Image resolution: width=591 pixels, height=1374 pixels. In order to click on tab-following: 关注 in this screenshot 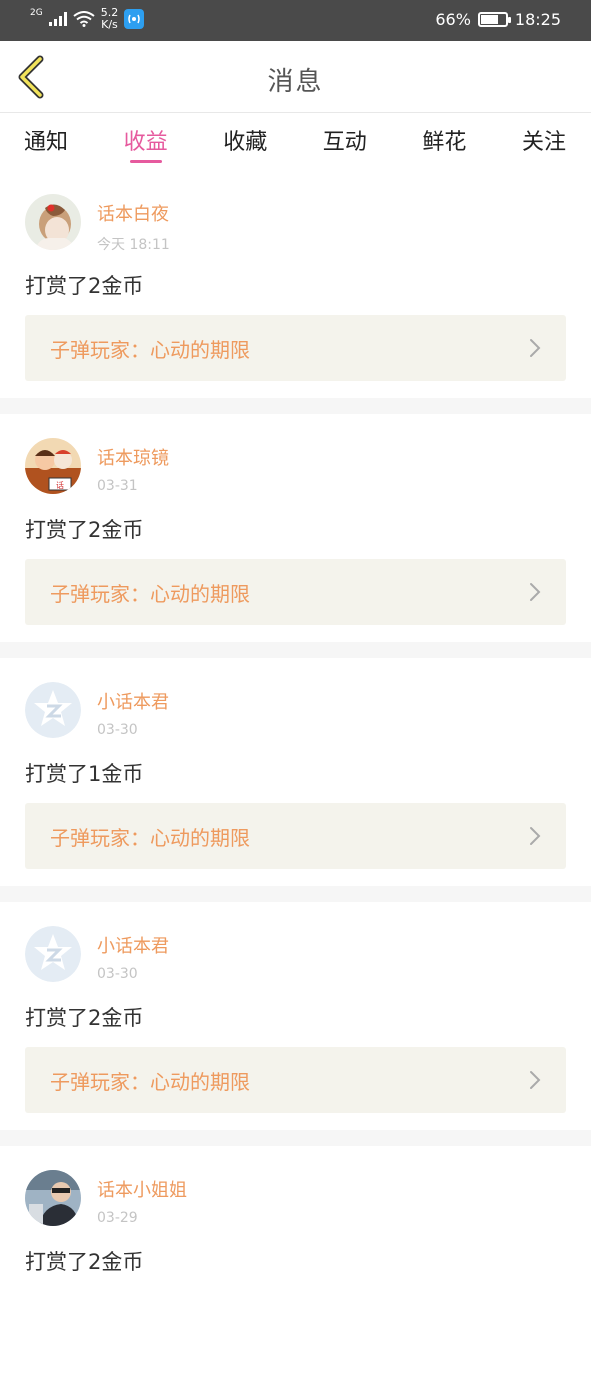, I will do `click(544, 141)`.